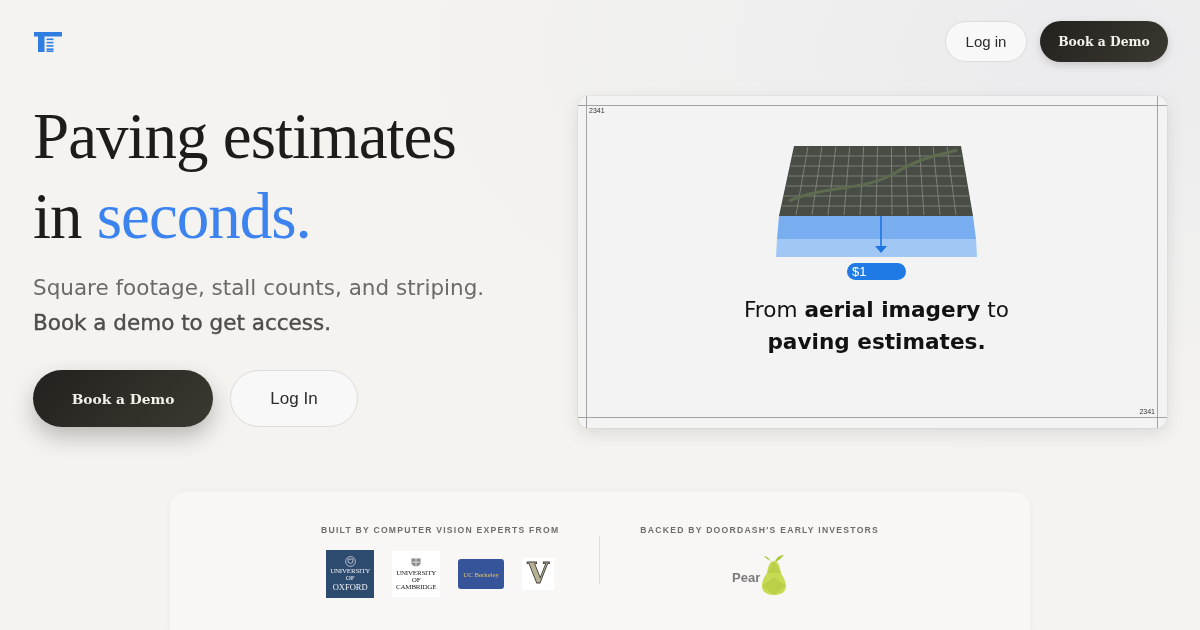  Describe the element at coordinates (350, 561) in the screenshot. I see `crest-icon` at that location.